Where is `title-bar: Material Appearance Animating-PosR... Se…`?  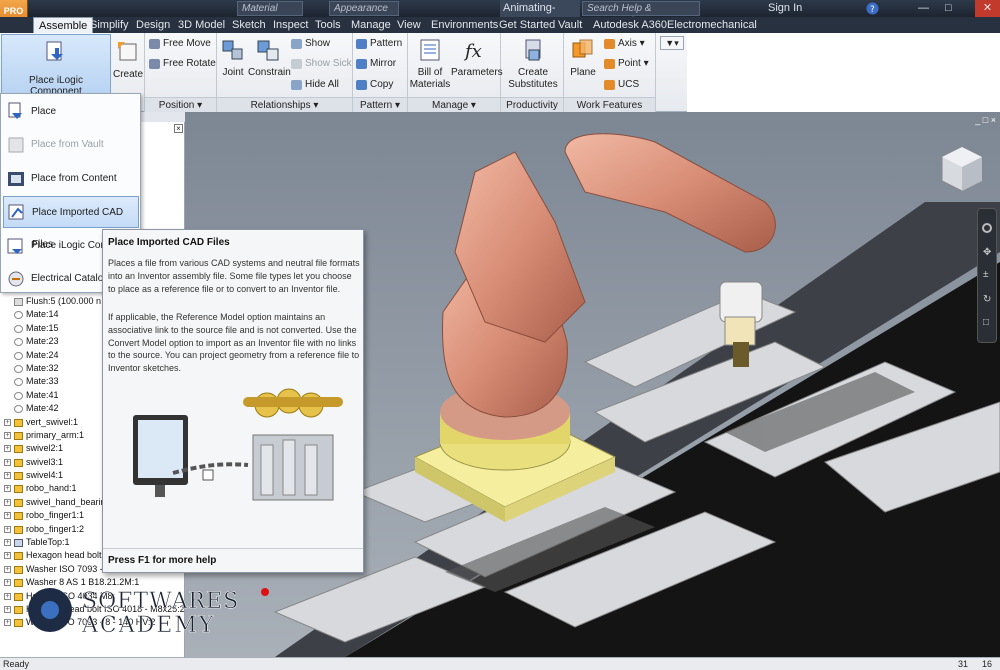
title-bar: Material Appearance Animating-PosR... Se… is located at coordinates (500, 15).